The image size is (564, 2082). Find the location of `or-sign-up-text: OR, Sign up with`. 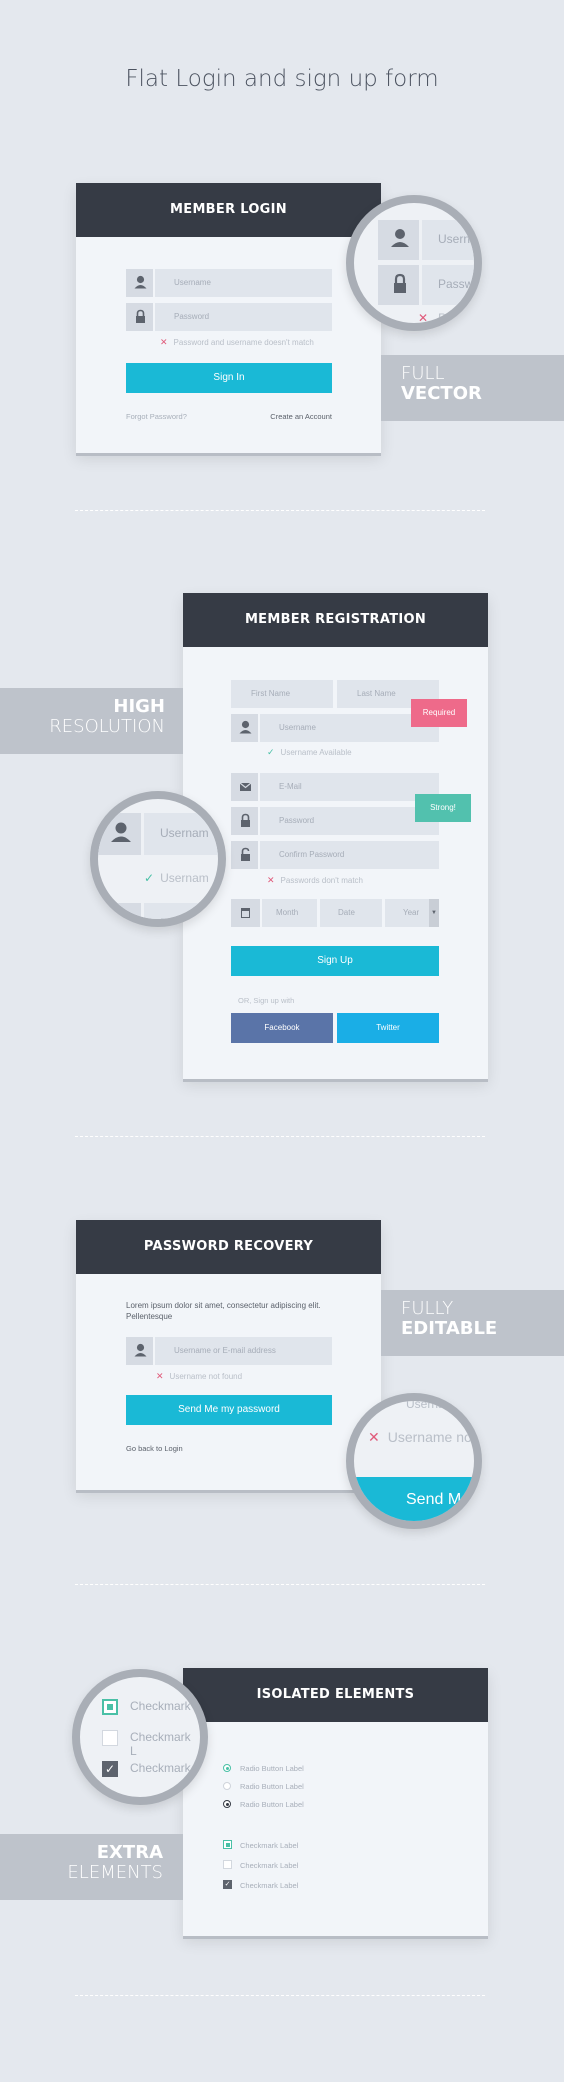

or-sign-up-text: OR, Sign up with is located at coordinates (266, 1000).